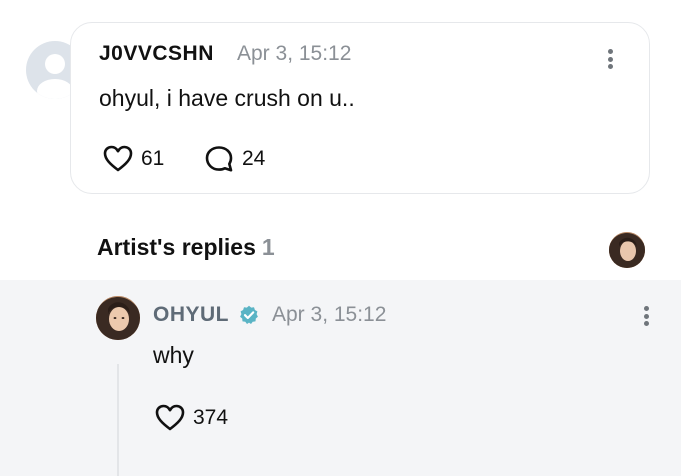 The image size is (681, 476). What do you see at coordinates (254, 158) in the screenshot?
I see `reply-count: 24` at bounding box center [254, 158].